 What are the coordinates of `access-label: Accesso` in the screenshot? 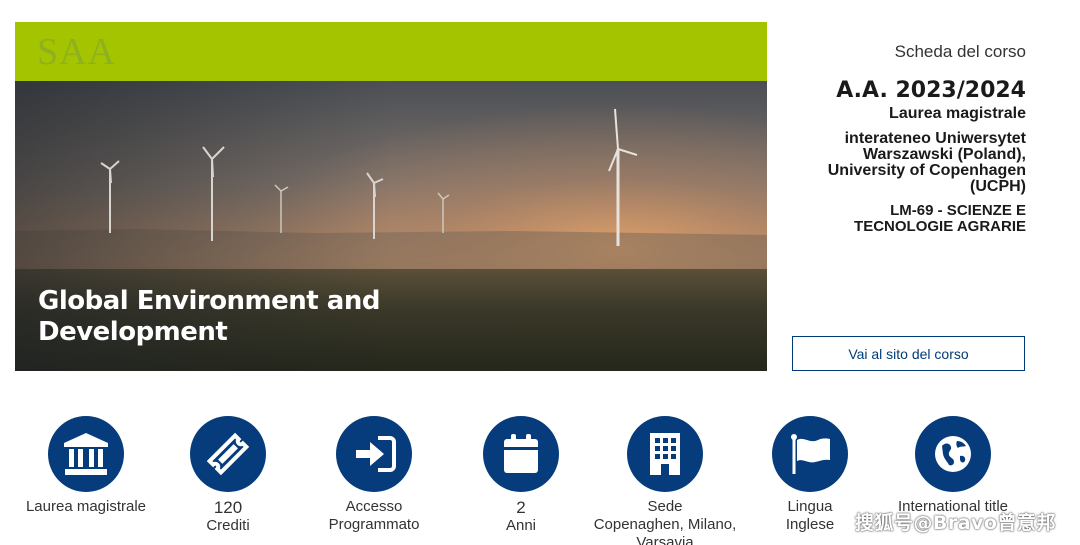 It's located at (374, 506).